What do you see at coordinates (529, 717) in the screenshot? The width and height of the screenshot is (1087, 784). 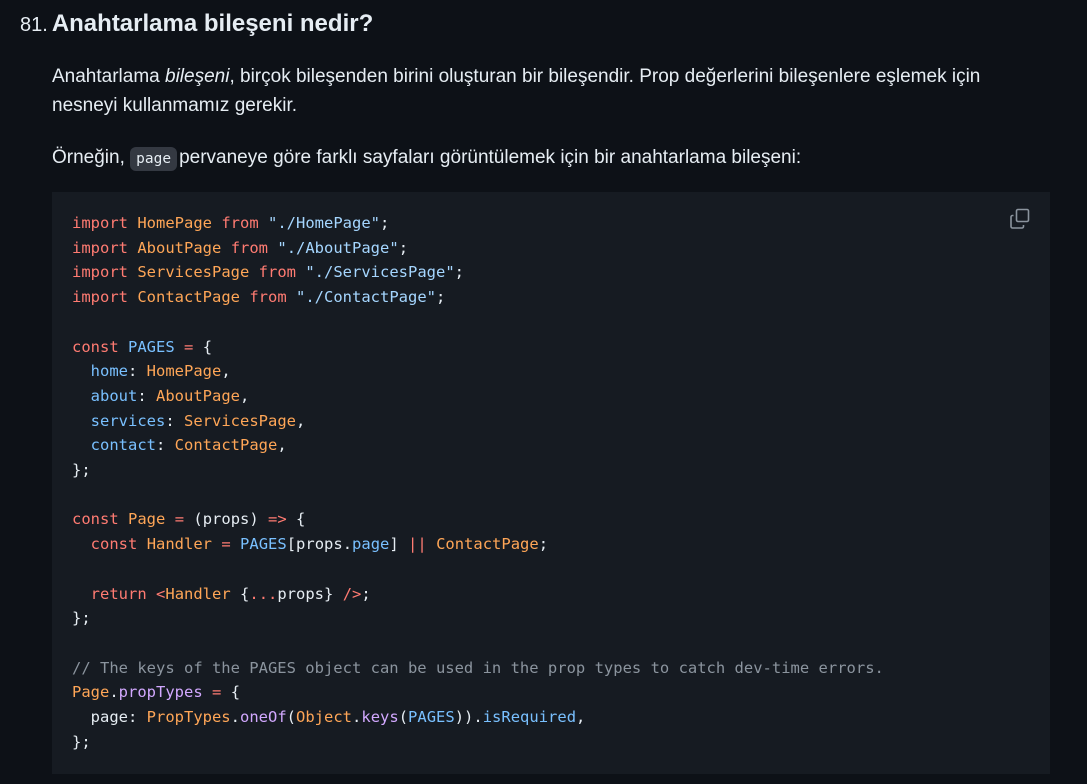 I see `code-token: isRequired` at bounding box center [529, 717].